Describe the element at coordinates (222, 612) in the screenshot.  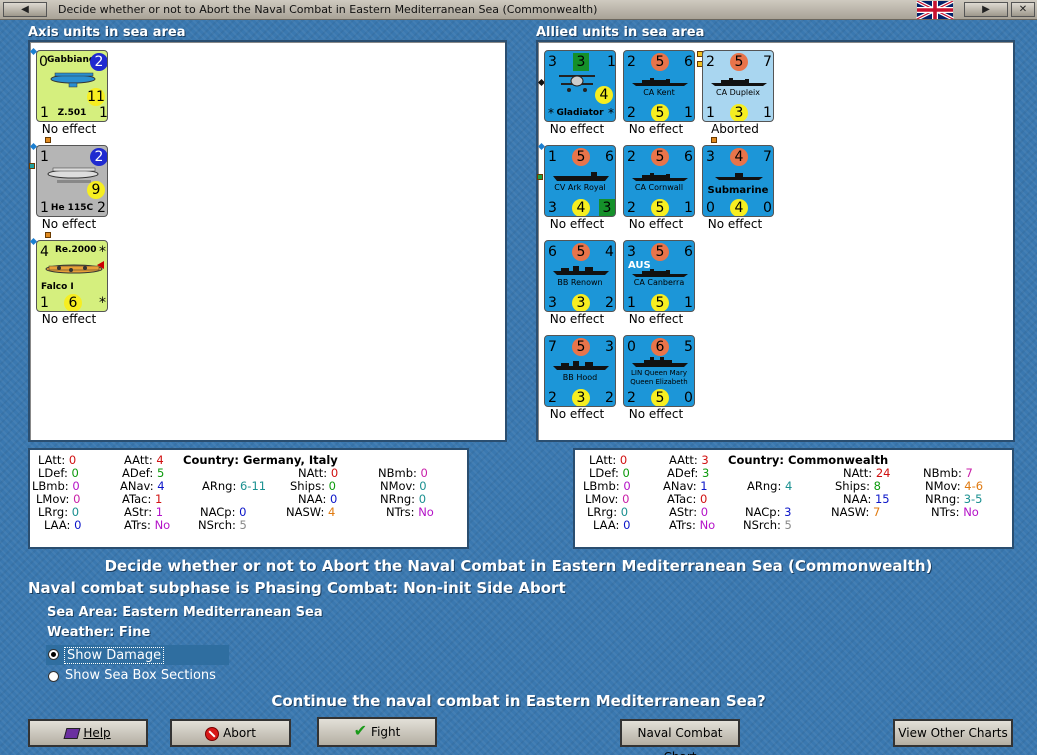
I see `sea-area-value: Eastern Mediterranean Sea` at that location.